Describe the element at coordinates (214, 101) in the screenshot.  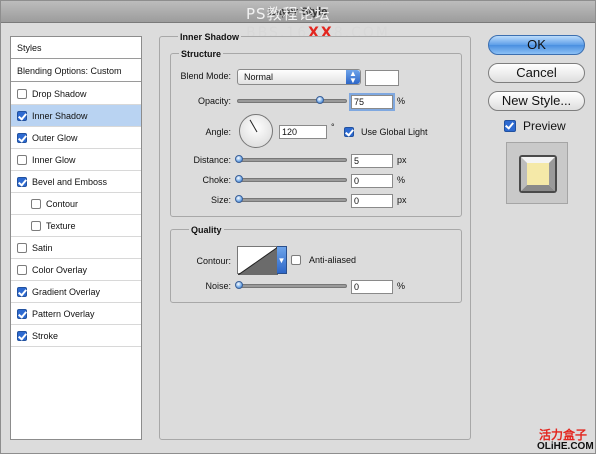
I see `opacity-label: Opacity:` at that location.